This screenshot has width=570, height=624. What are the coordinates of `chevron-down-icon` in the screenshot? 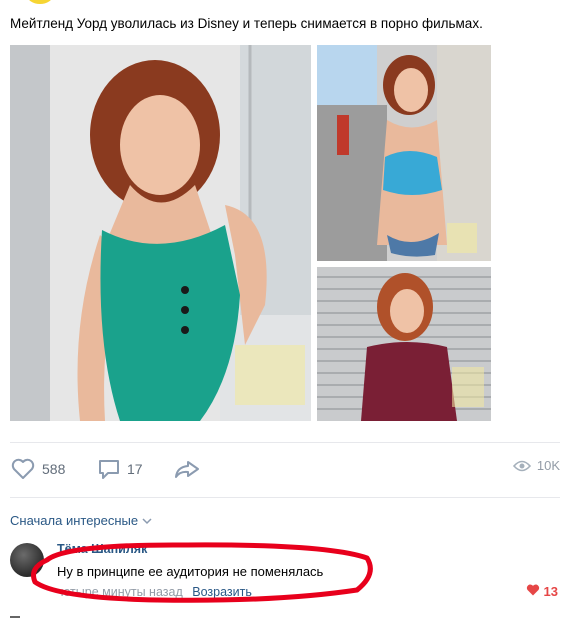 It's located at (147, 520).